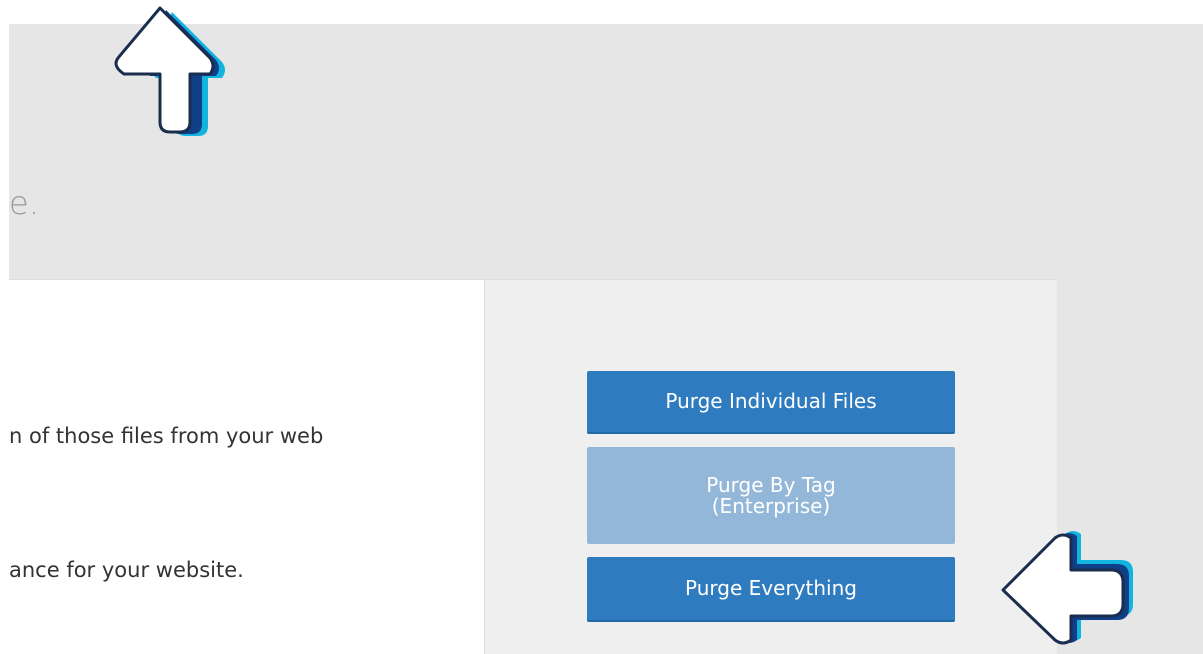 The image size is (1203, 654). I want to click on purge-by-tag-button: Purge By Tag (Enterprise), so click(771, 495).